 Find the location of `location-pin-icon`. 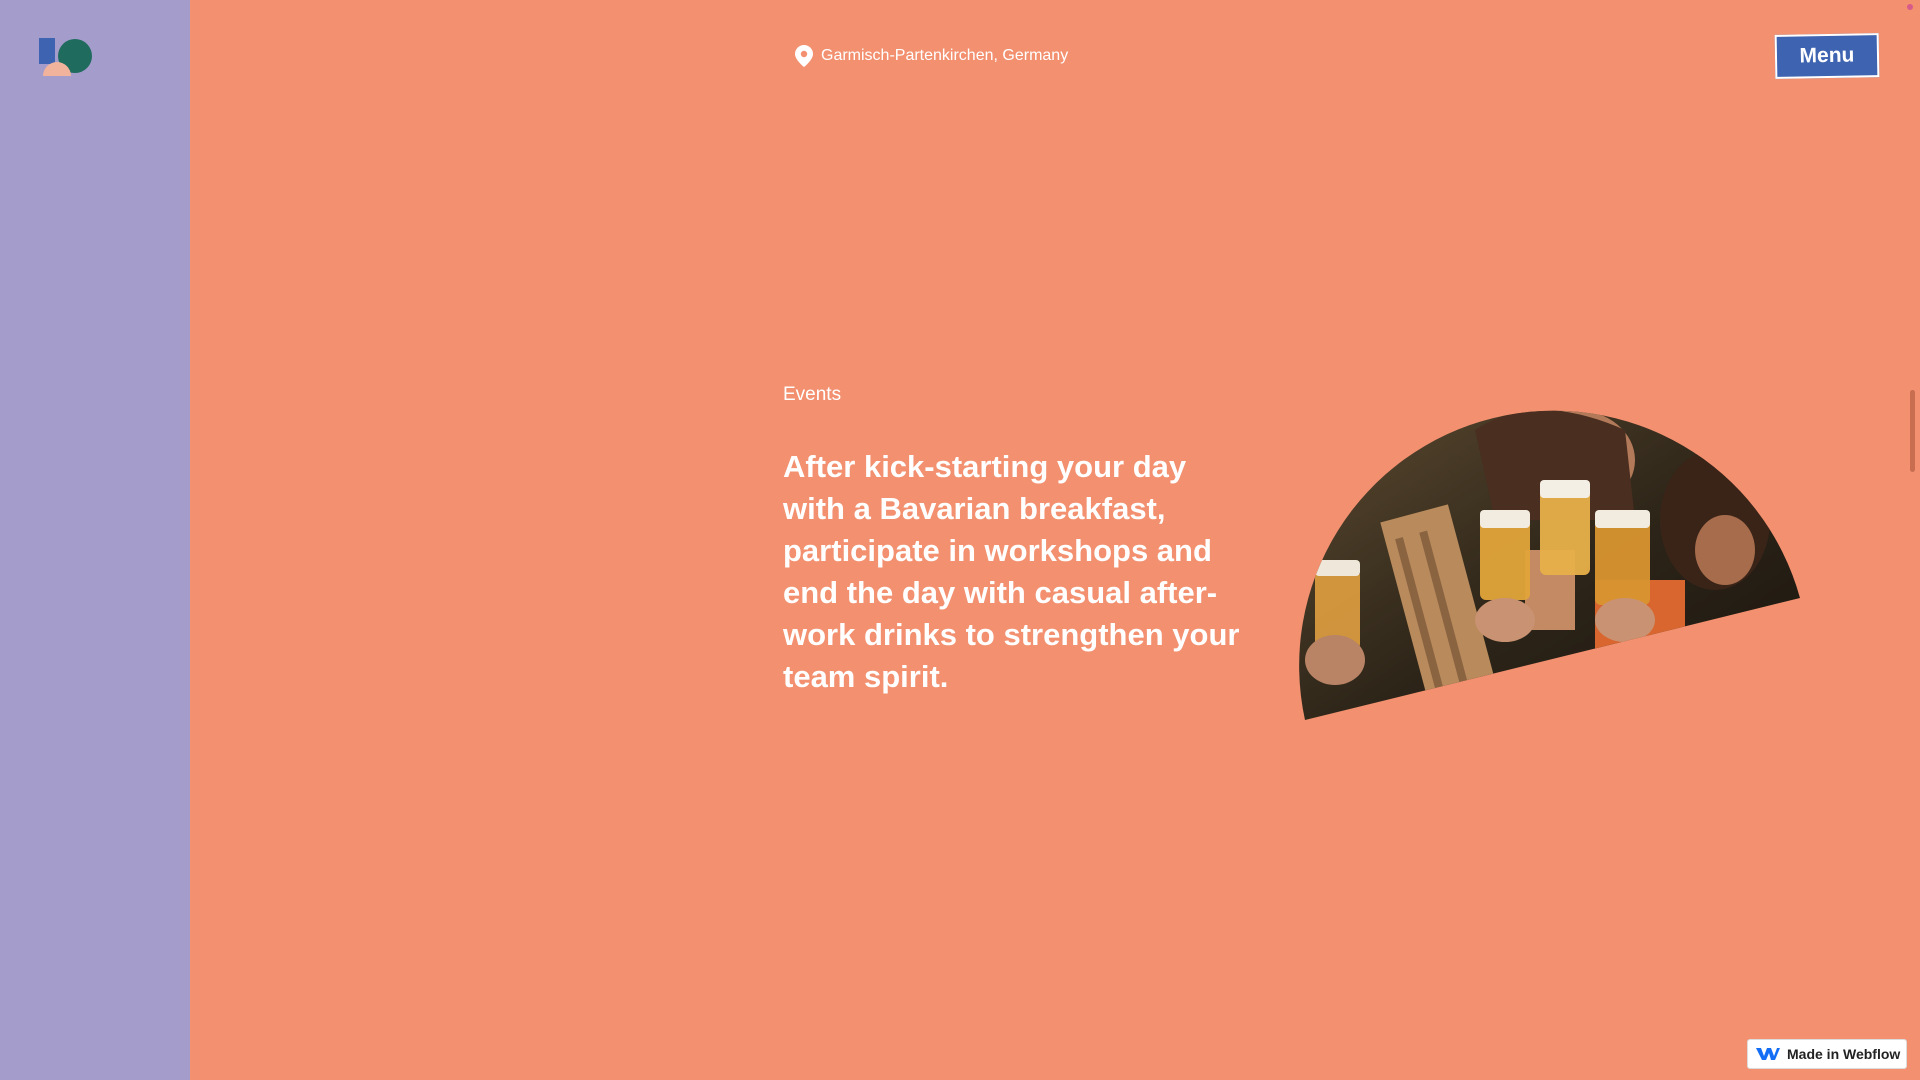

location-pin-icon is located at coordinates (804, 56).